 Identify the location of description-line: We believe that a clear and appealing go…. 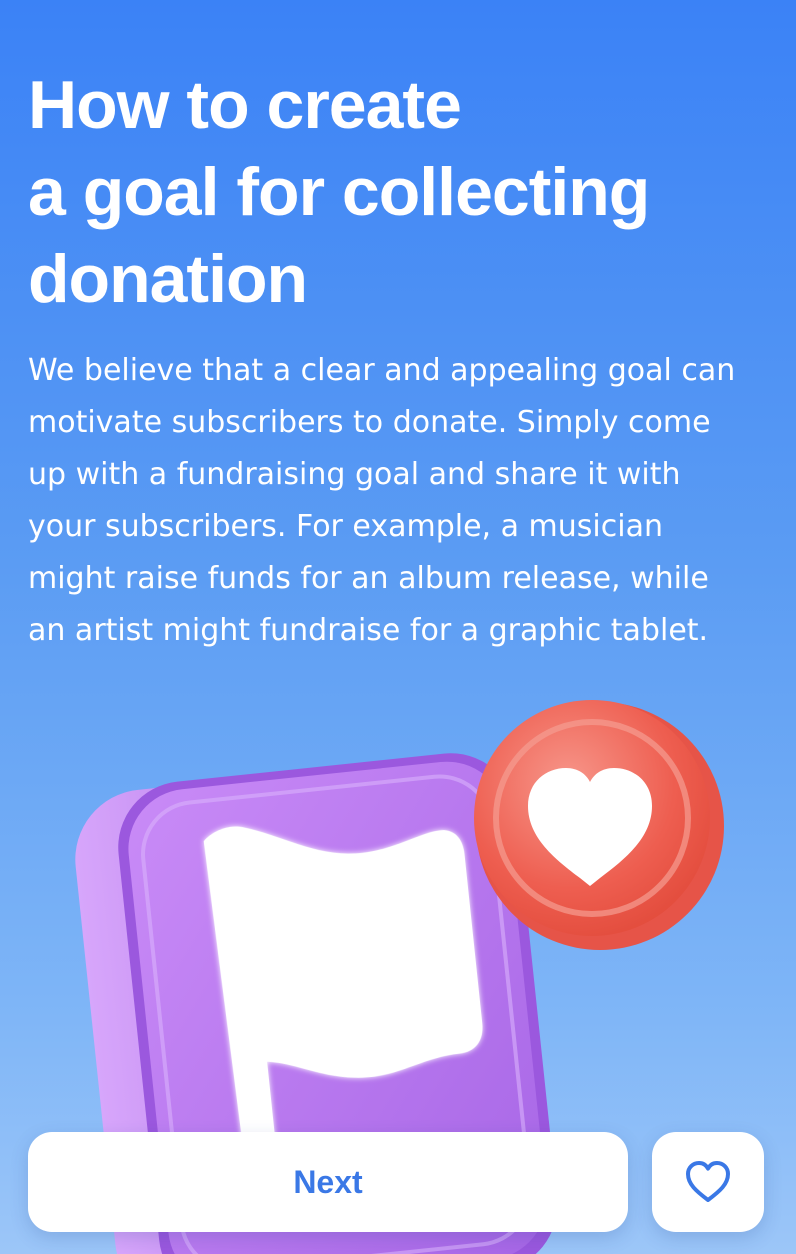
(382, 370).